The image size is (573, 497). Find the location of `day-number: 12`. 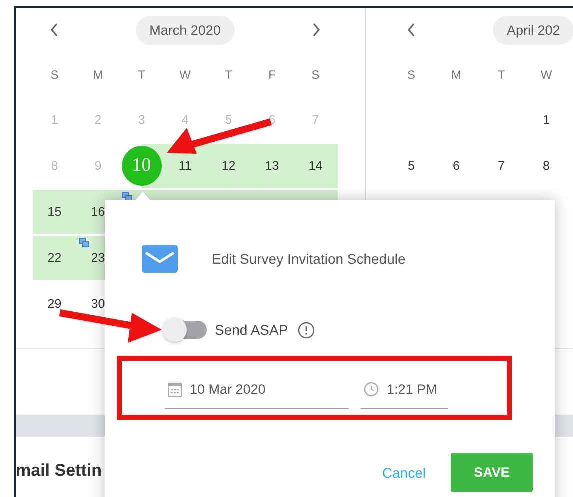

day-number: 12 is located at coordinates (229, 166).